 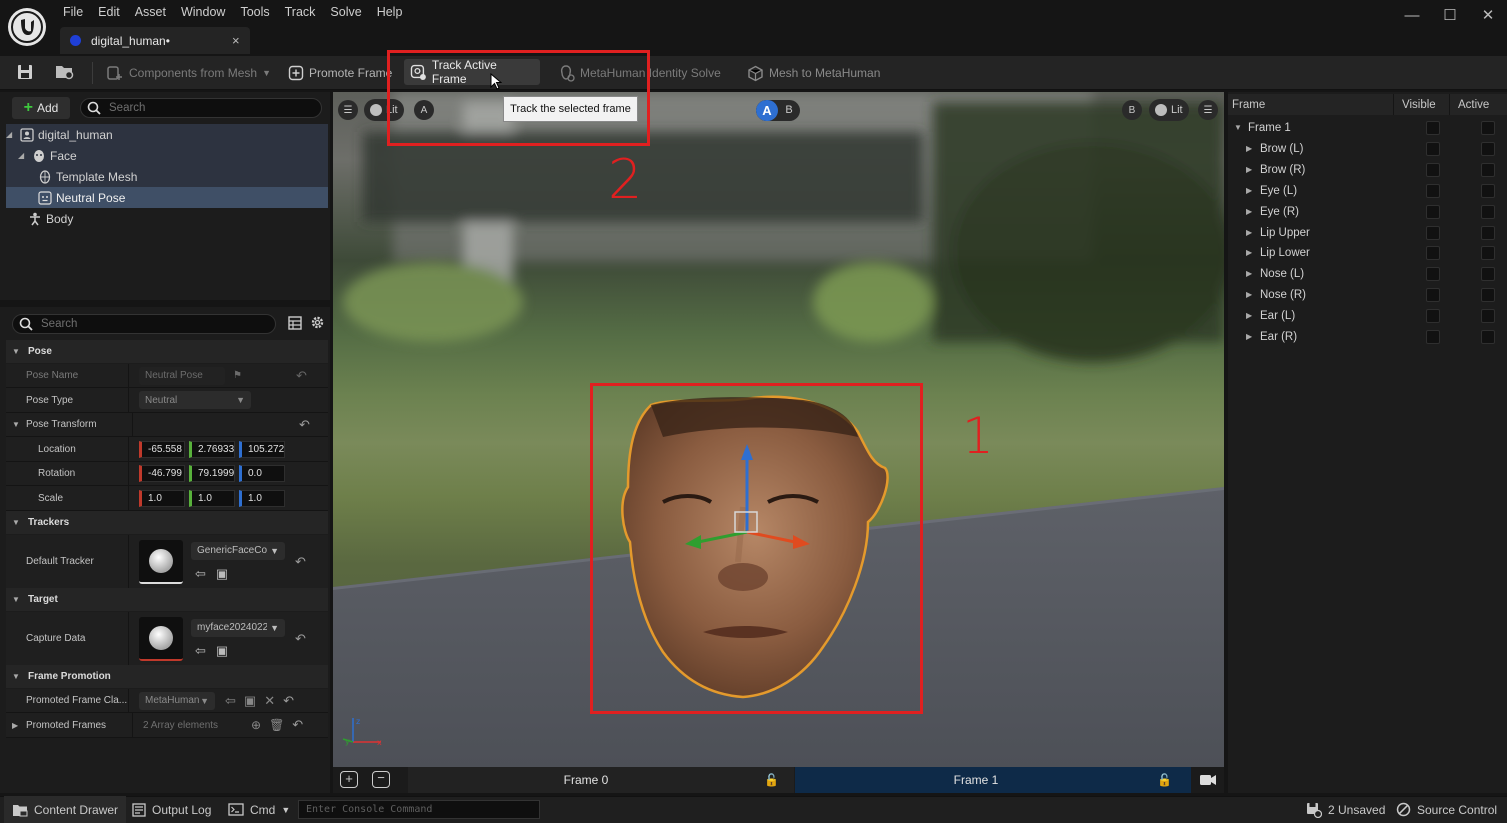 I want to click on trash-icon: 🗑, so click(x=276, y=725).